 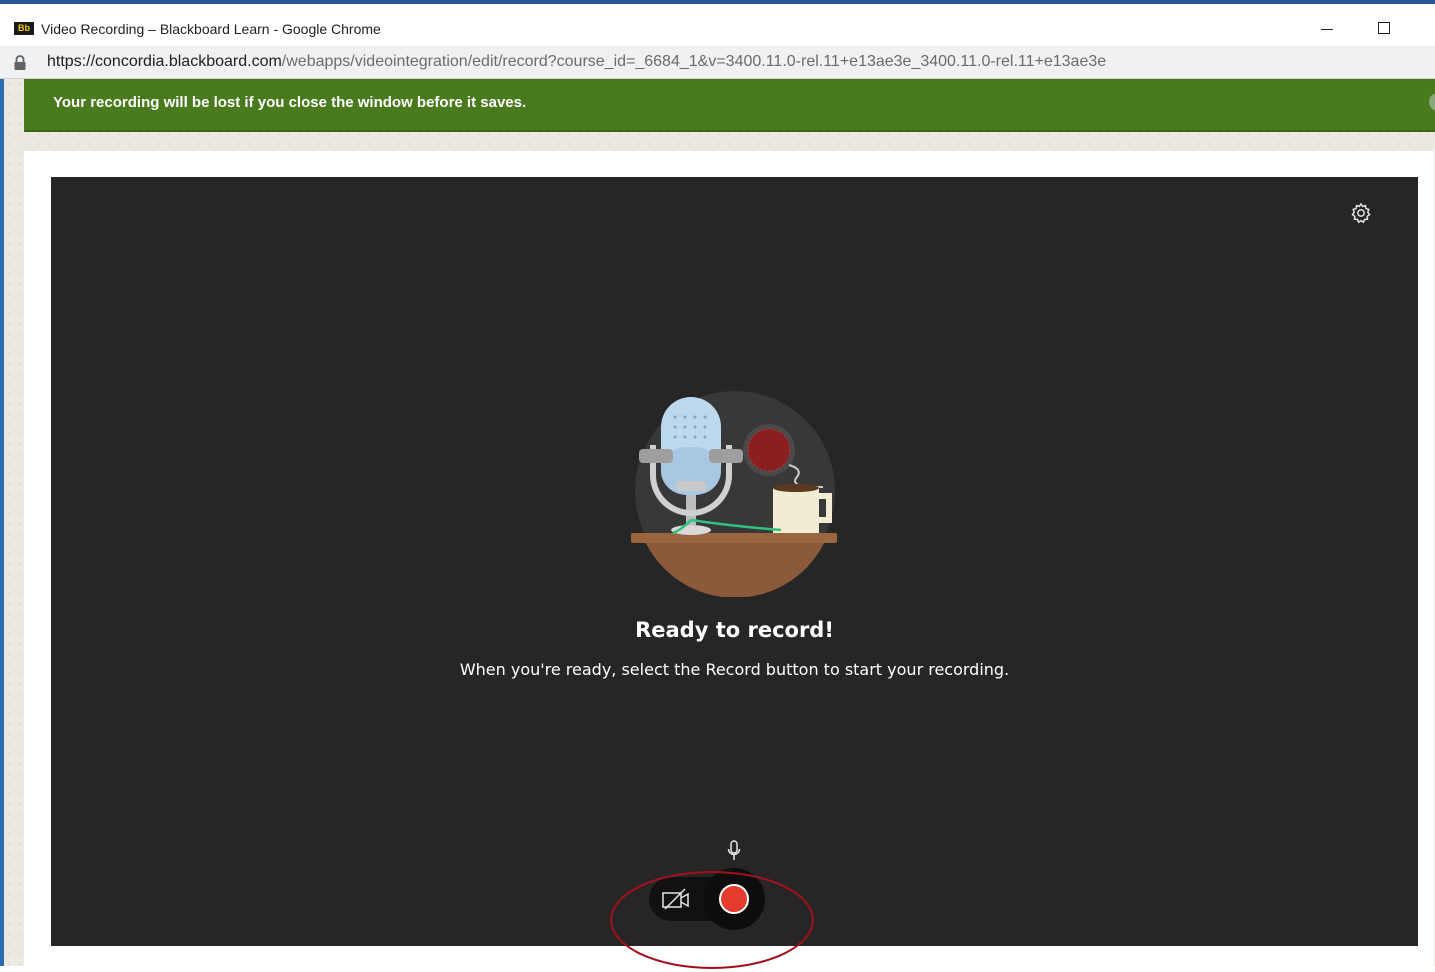 I want to click on gear-icon, so click(x=1361, y=213).